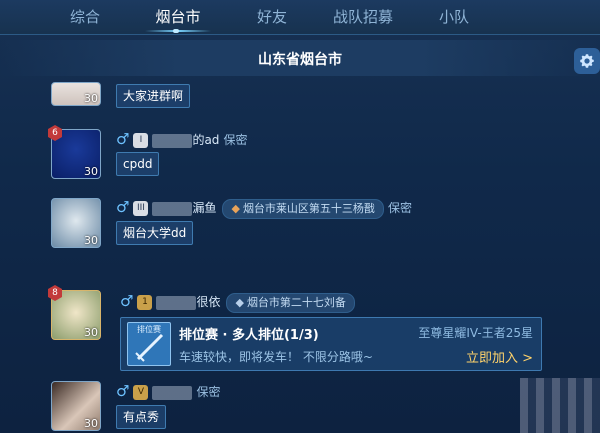 This screenshot has width=600, height=433. What do you see at coordinates (363, 16) in the screenshot?
I see `tab-team-recruit: 战队招募` at bounding box center [363, 16].